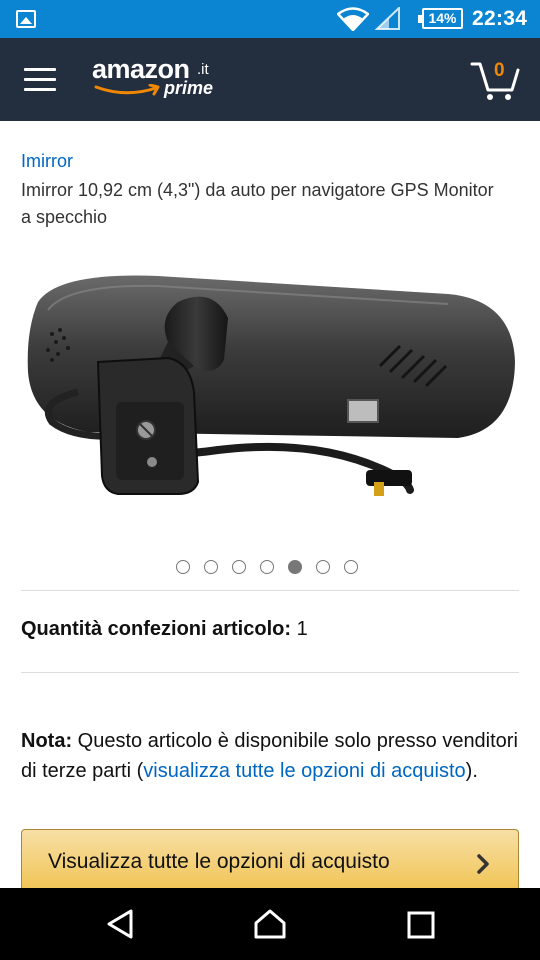 This screenshot has width=540, height=960. What do you see at coordinates (270, 79) in the screenshot?
I see `app-header: amazon .it prime 0` at bounding box center [270, 79].